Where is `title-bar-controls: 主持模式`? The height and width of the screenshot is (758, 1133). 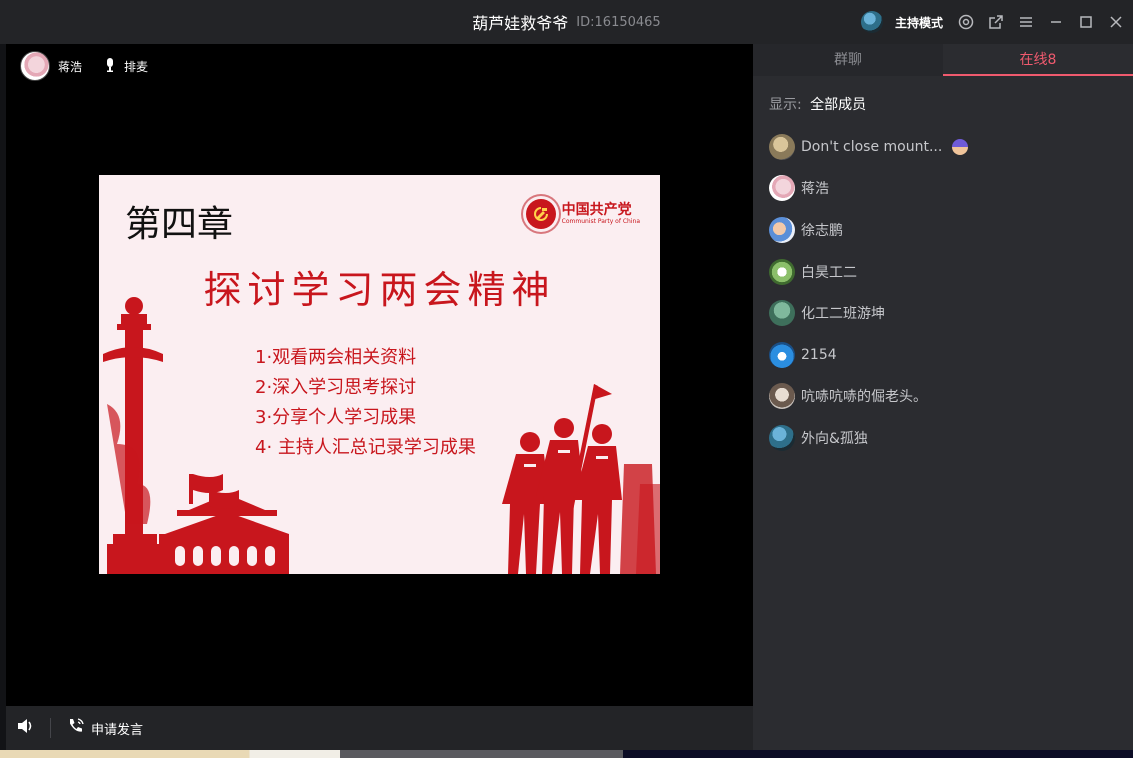 title-bar-controls: 主持模式 is located at coordinates (992, 22).